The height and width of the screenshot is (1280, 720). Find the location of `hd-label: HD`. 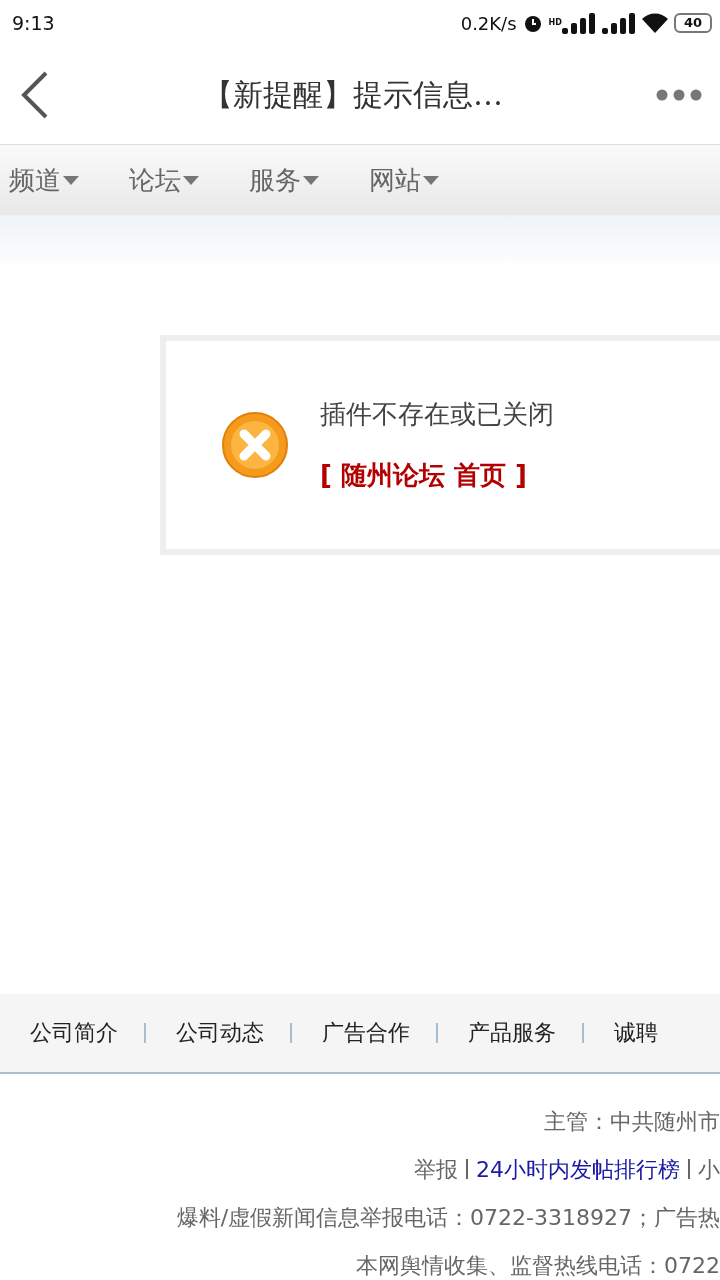

hd-label: HD is located at coordinates (555, 22).